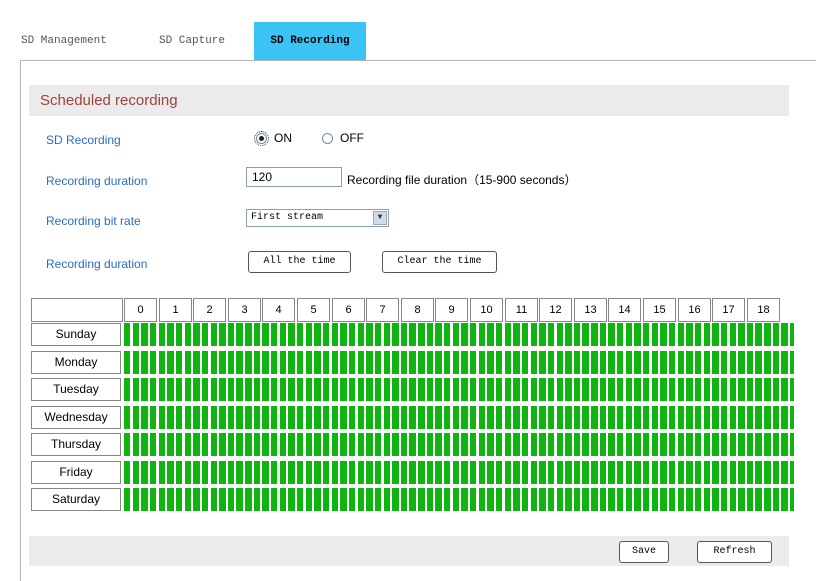 This screenshot has height=581, width=816. I want to click on sd-recording-off-option: OFF, so click(343, 138).